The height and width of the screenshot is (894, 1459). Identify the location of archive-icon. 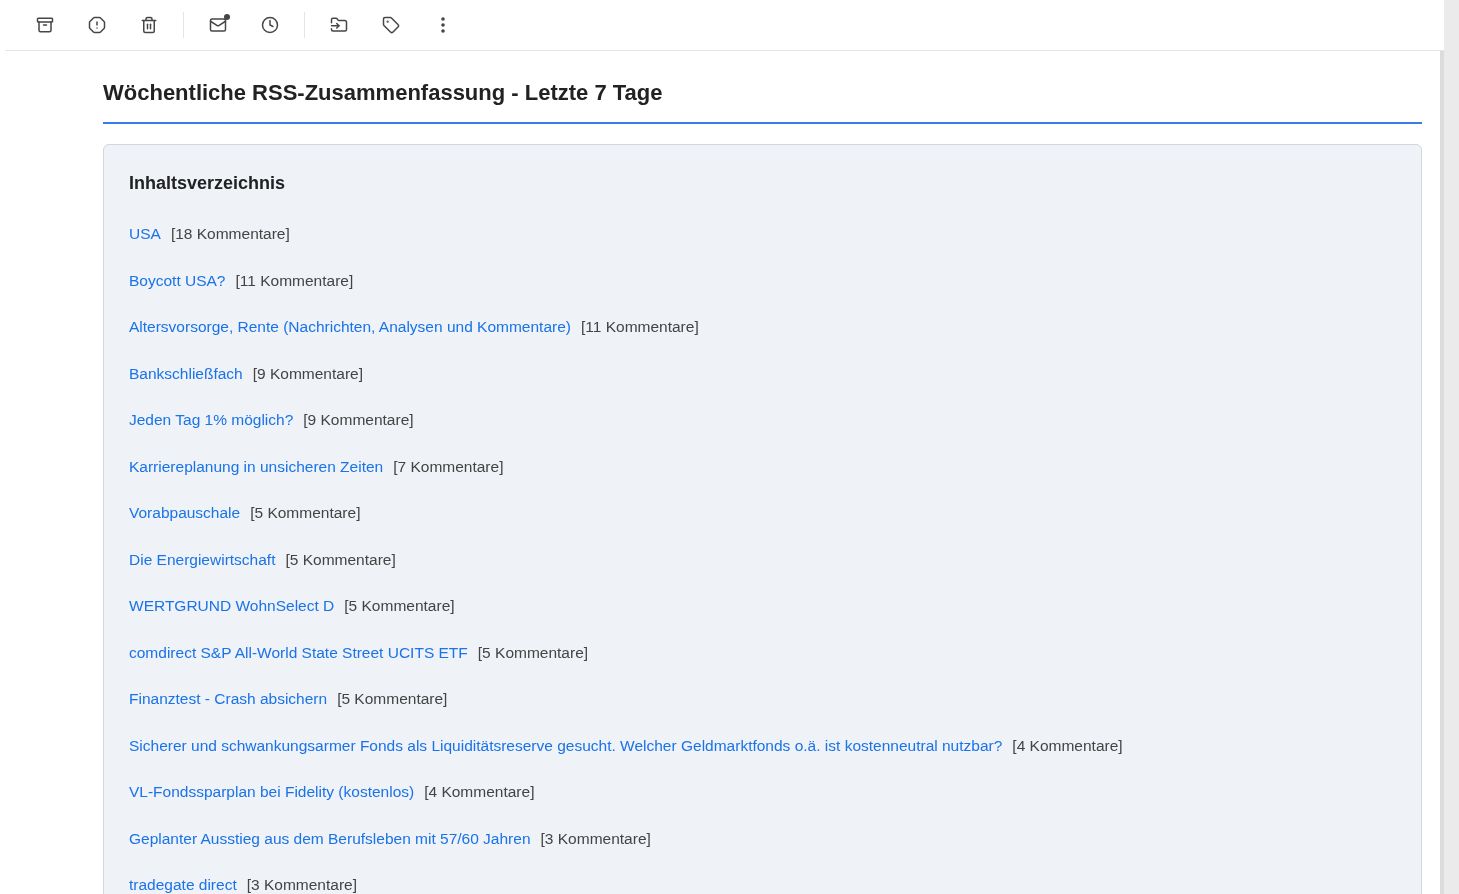
(45, 25).